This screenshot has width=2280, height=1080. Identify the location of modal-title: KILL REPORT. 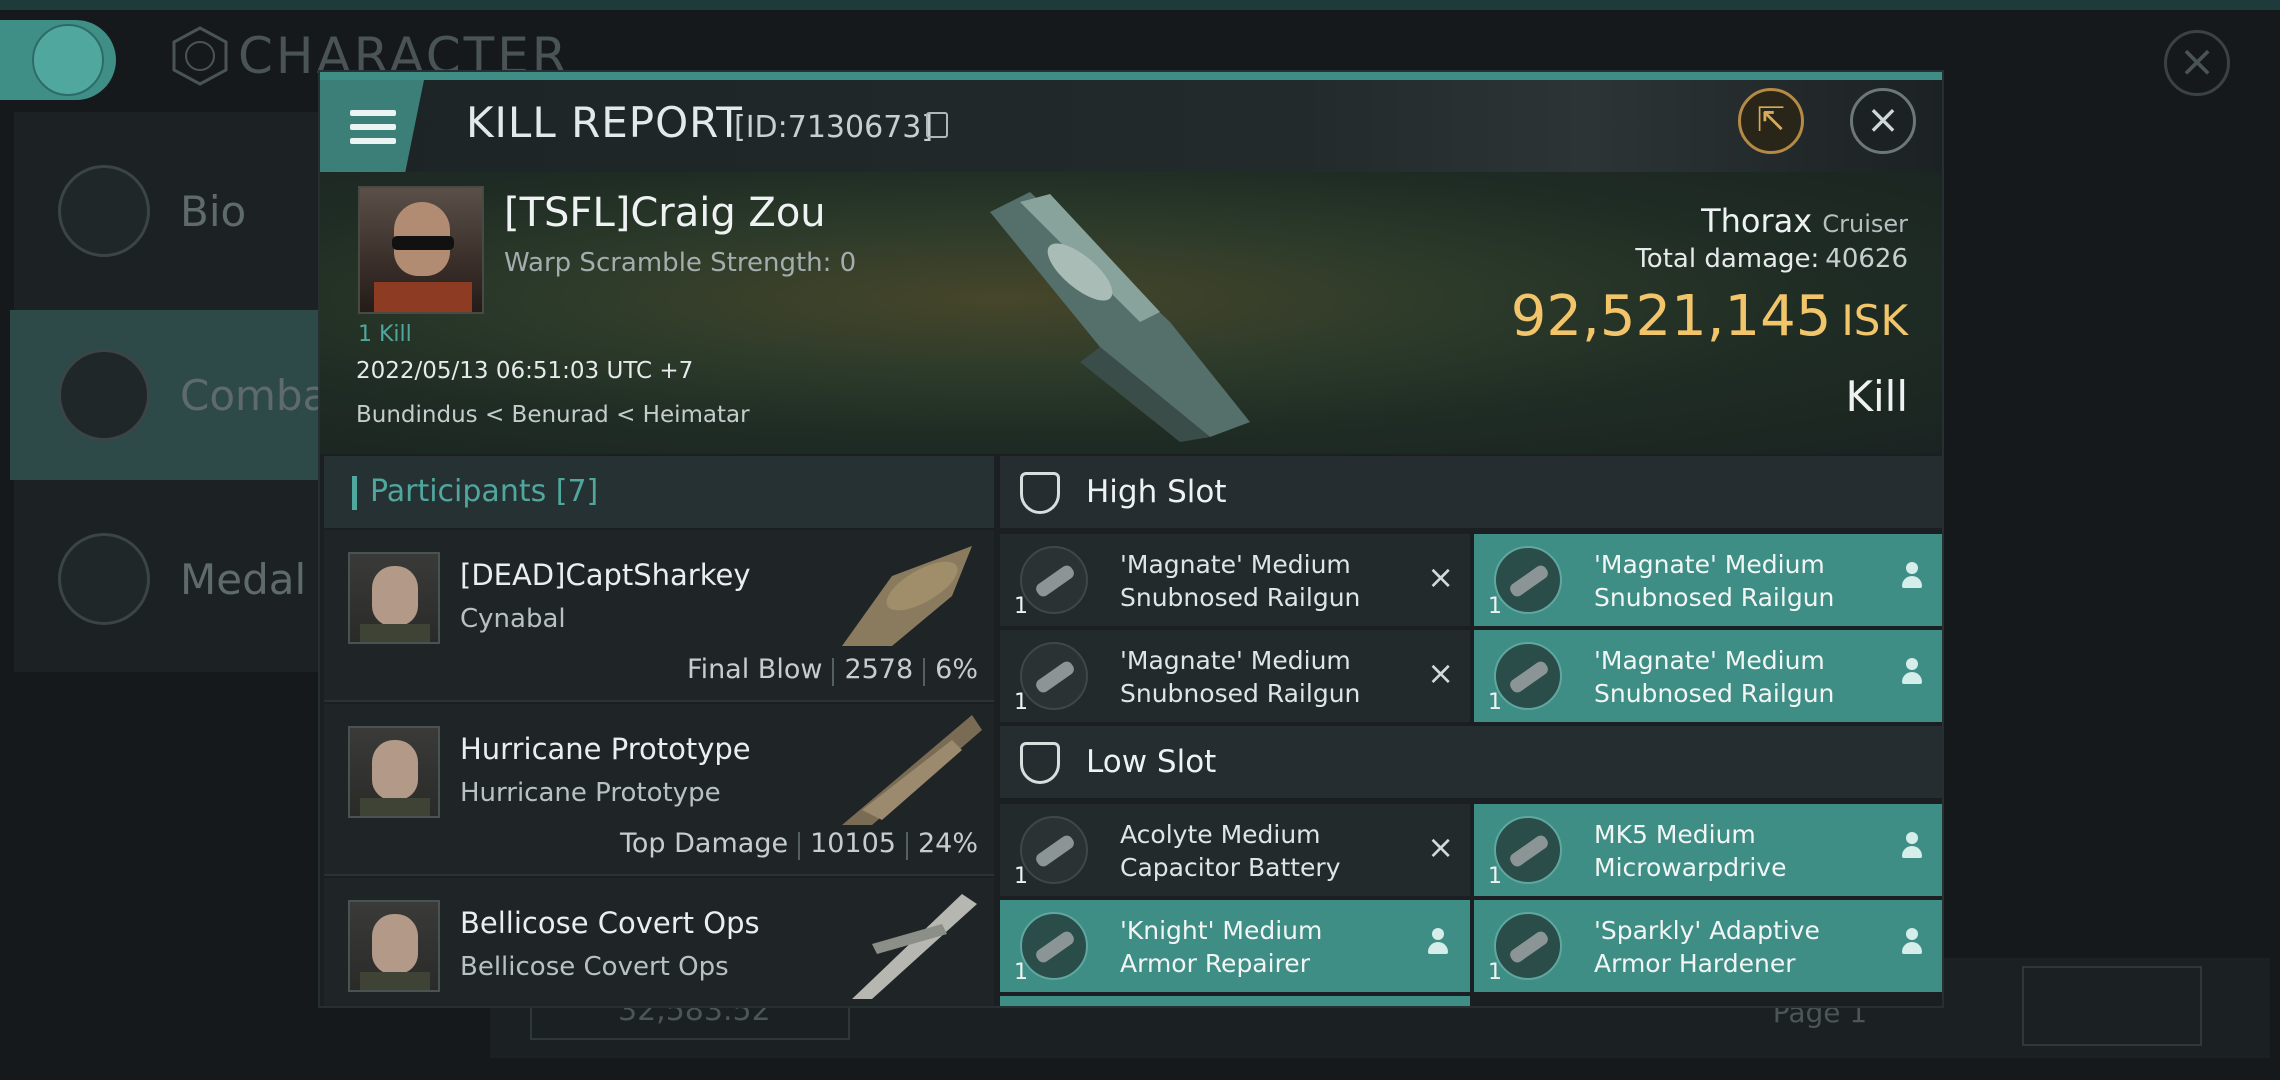
(604, 122).